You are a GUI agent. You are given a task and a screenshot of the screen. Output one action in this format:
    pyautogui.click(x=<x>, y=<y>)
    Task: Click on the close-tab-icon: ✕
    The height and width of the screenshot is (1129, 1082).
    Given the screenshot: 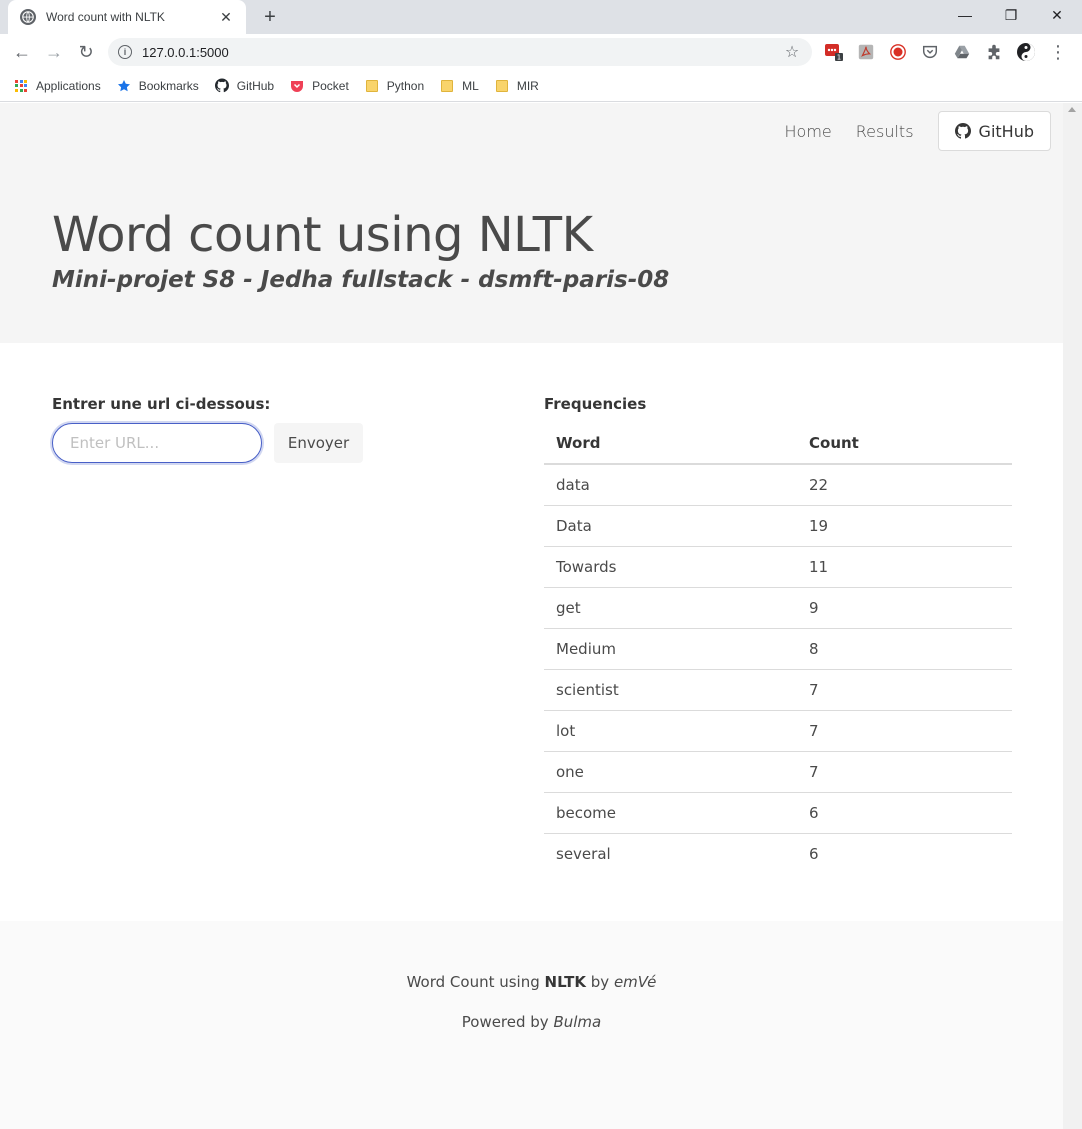 What is the action you would take?
    pyautogui.click(x=226, y=17)
    